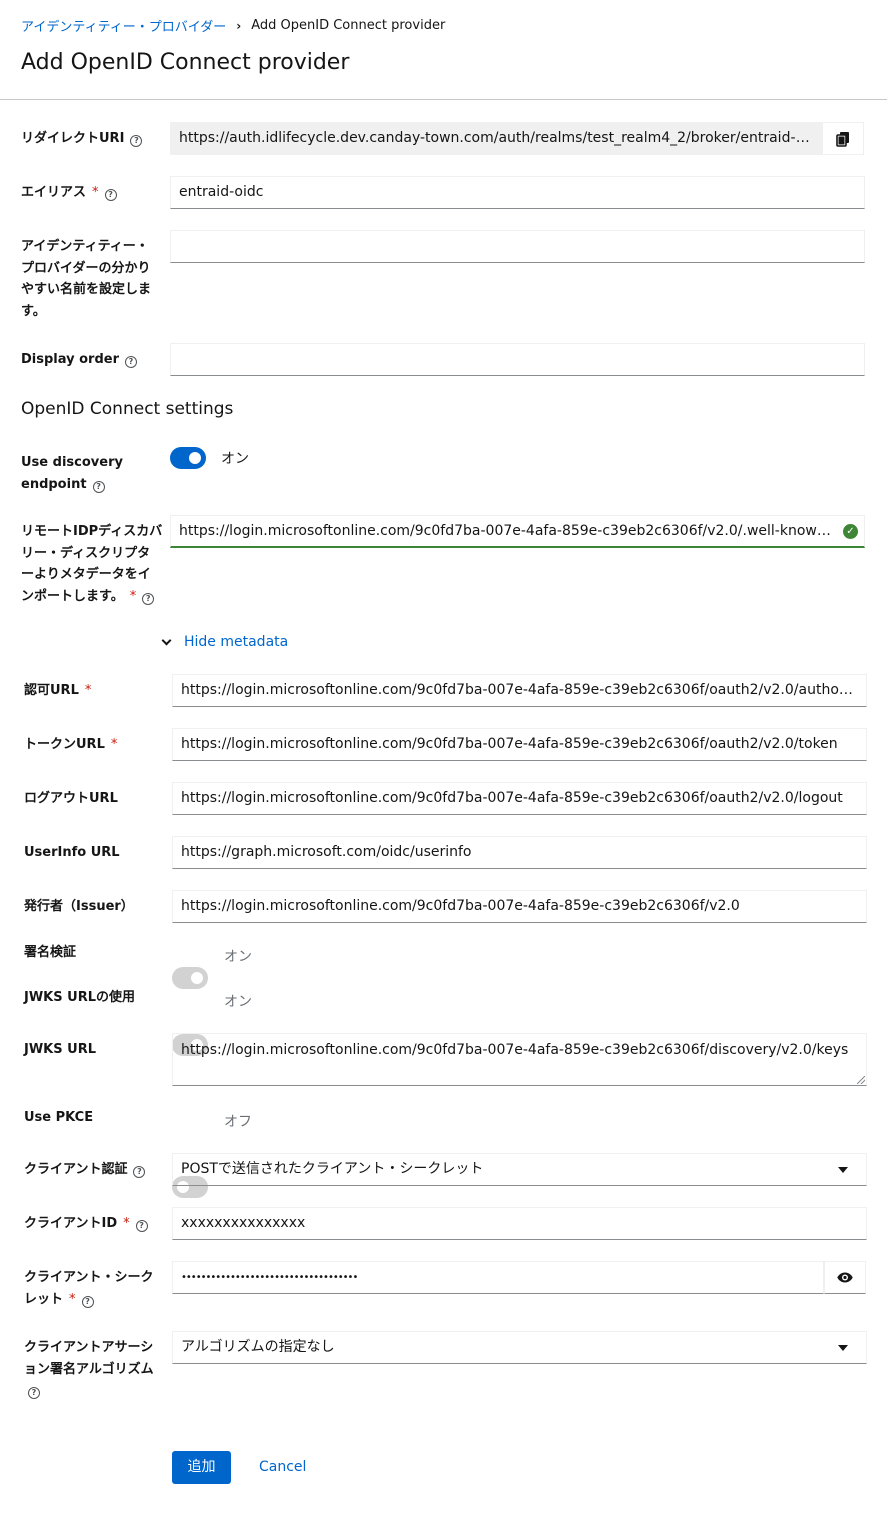 This screenshot has height=1523, width=887. I want to click on client-auth-select: POSTで送信されたクライアント・シークレット, so click(519, 1169).